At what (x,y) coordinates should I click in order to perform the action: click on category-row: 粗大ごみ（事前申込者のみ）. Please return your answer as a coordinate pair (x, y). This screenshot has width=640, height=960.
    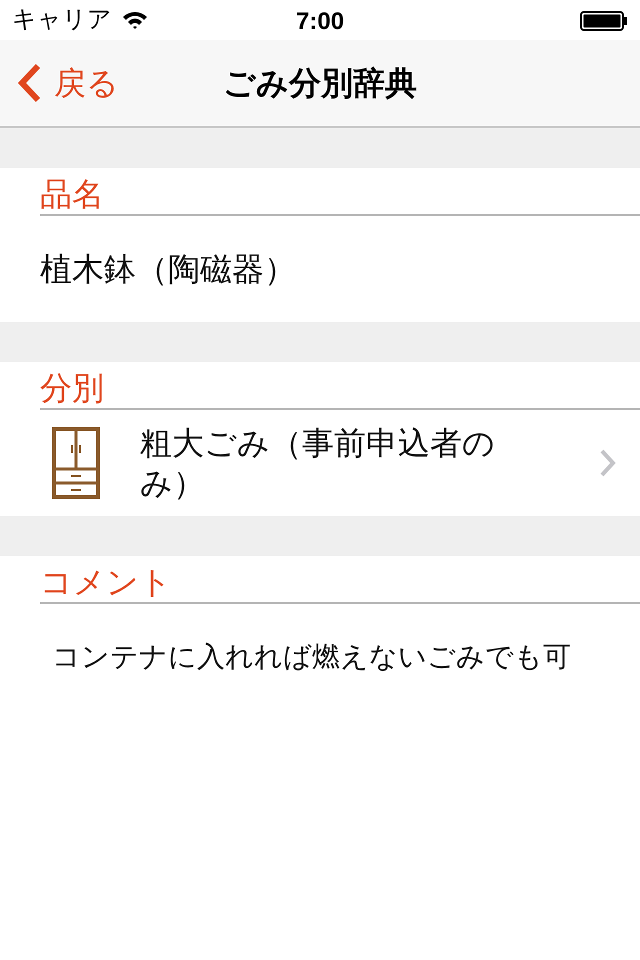
    Looking at the image, I should click on (320, 463).